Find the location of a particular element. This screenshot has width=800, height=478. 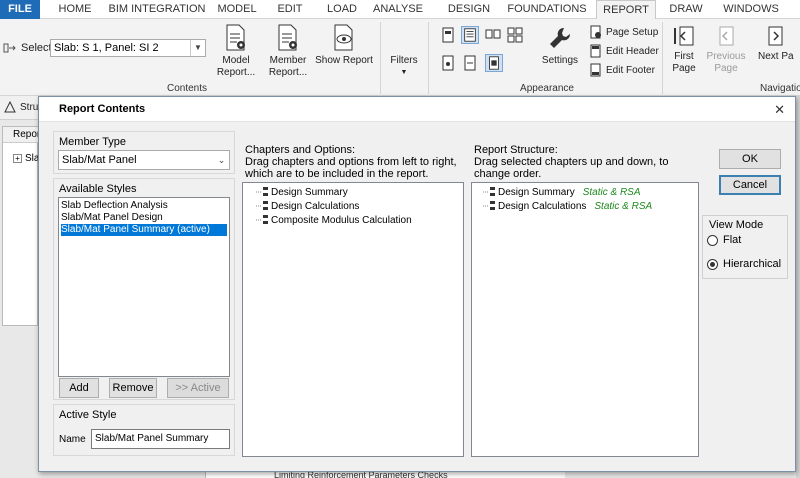

layout-grid-icon is located at coordinates (493, 35).